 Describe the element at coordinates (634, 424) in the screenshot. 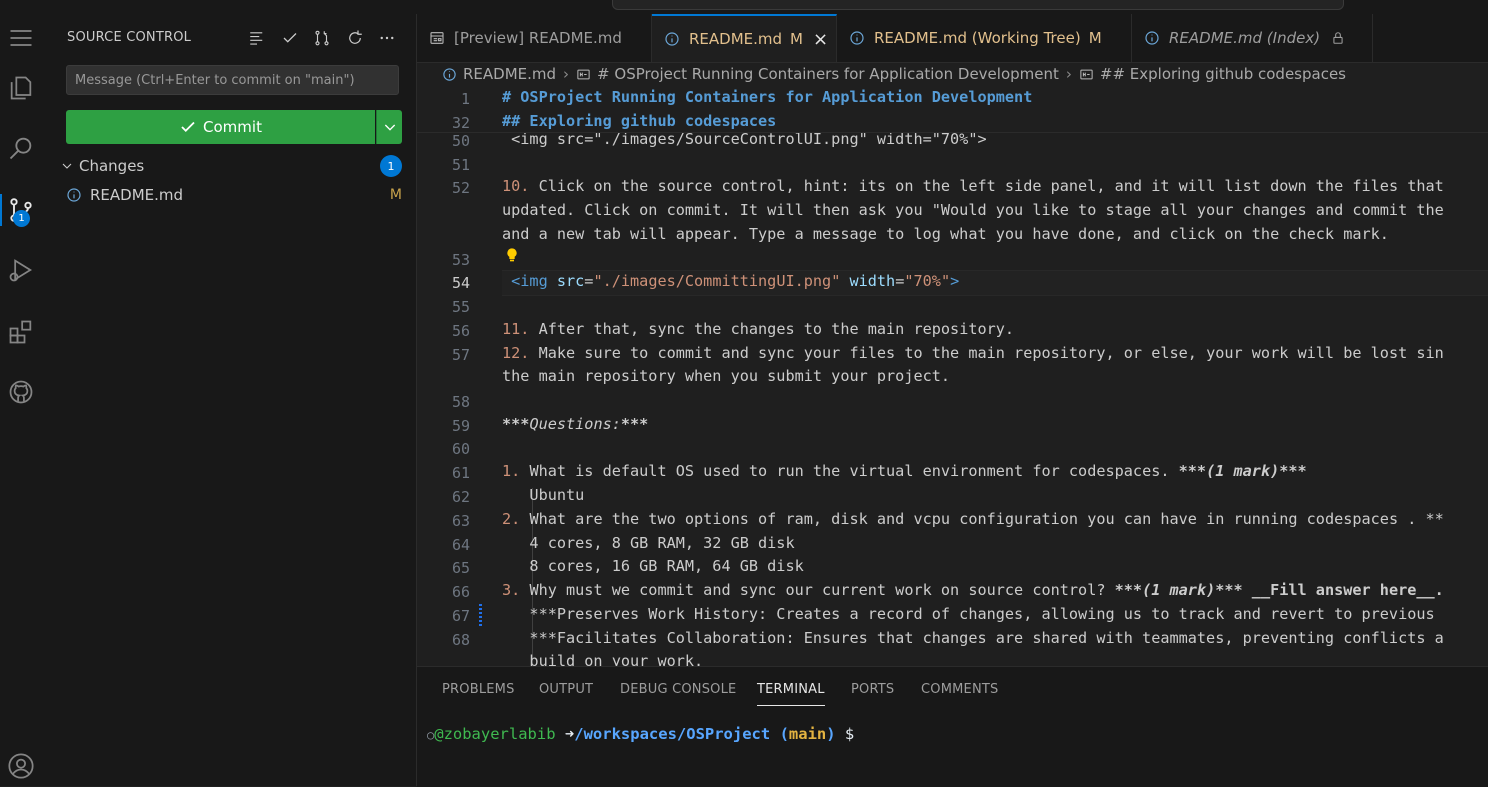

I see `code-text: ***` at that location.